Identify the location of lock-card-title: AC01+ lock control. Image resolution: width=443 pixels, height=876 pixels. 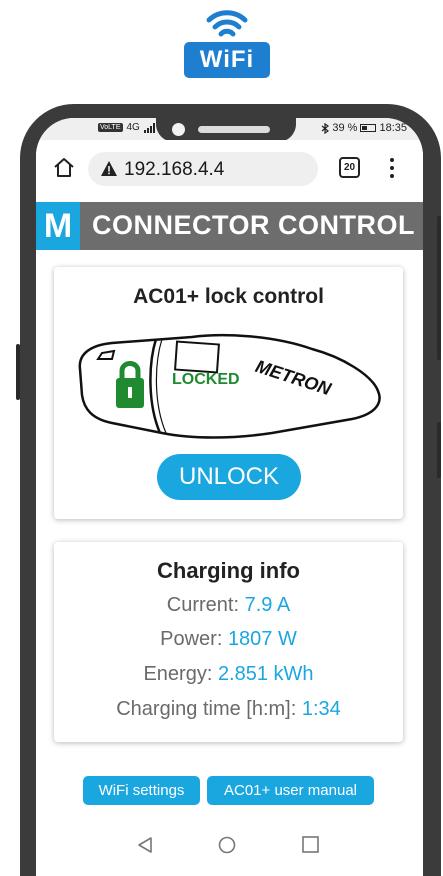
(228, 296).